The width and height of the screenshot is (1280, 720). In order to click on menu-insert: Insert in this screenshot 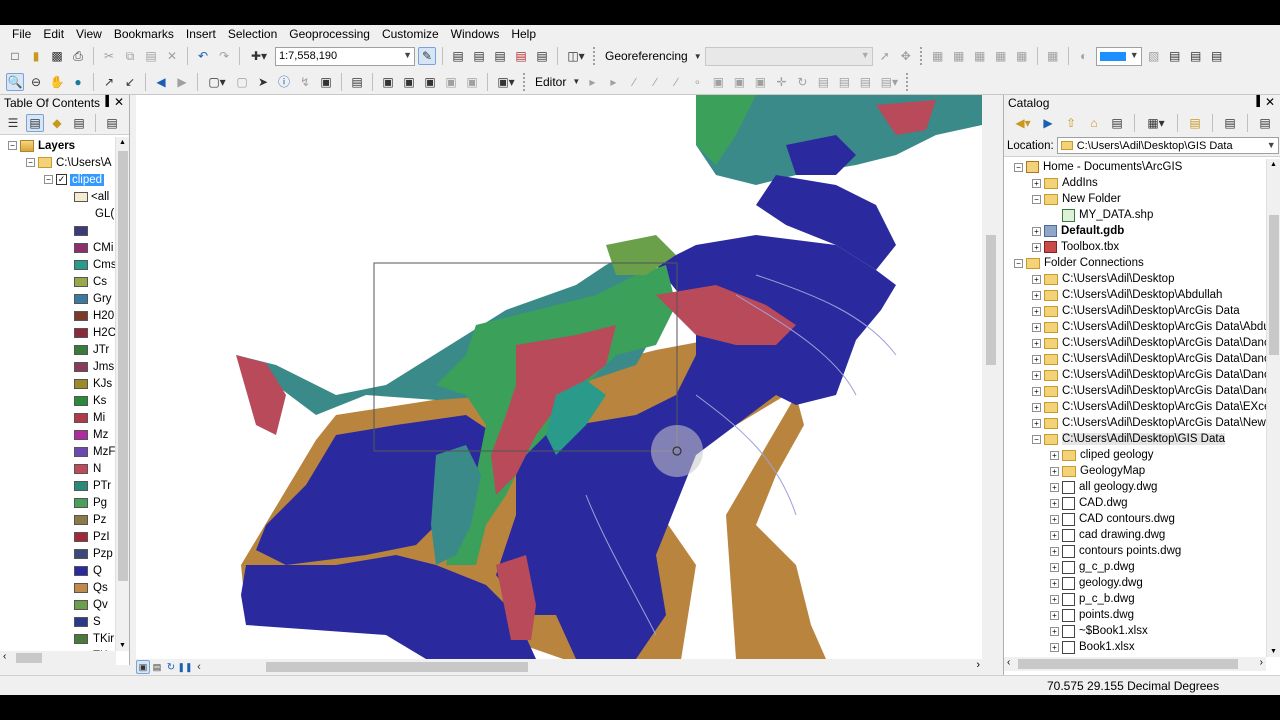, I will do `click(201, 34)`.